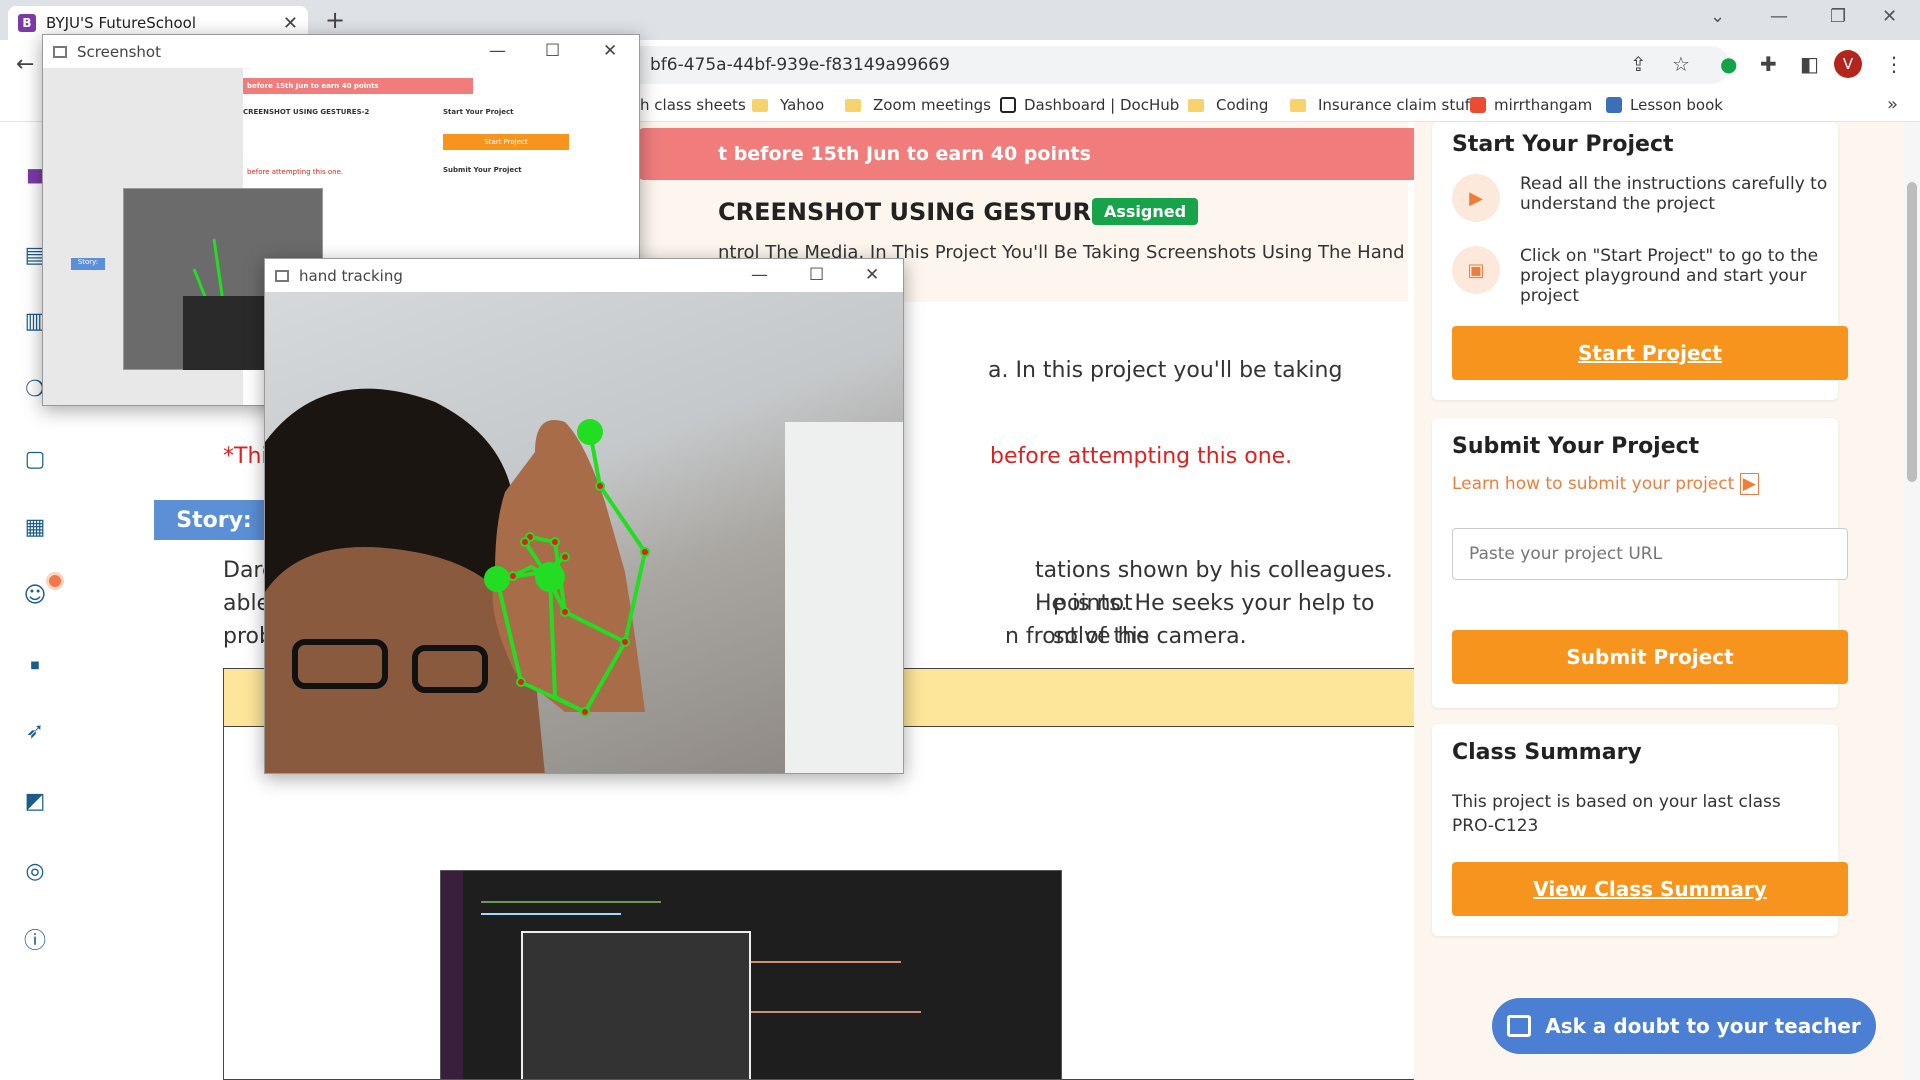 Image resolution: width=1920 pixels, height=1080 pixels. Describe the element at coordinates (1008, 105) in the screenshot. I see `dochub-icon` at that location.